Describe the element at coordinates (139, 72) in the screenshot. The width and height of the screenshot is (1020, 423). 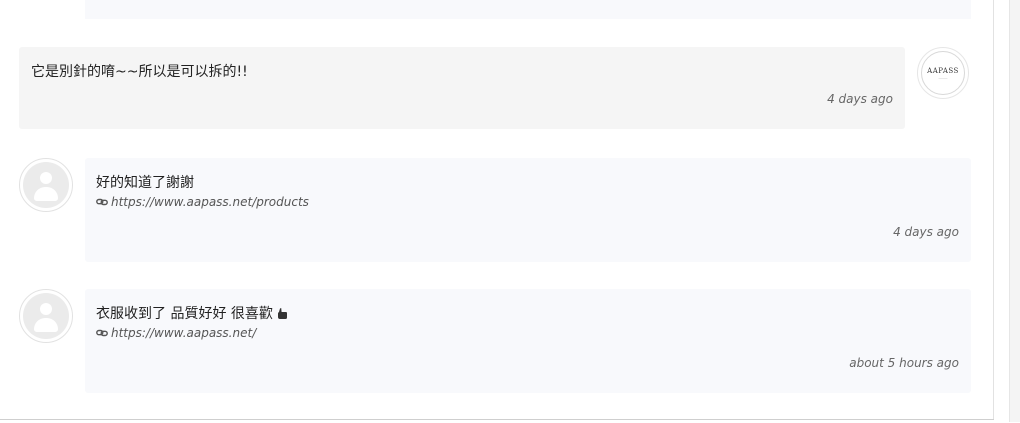
I see `comment-text: 它是別針的唷~~所以是可以拆的!!` at that location.